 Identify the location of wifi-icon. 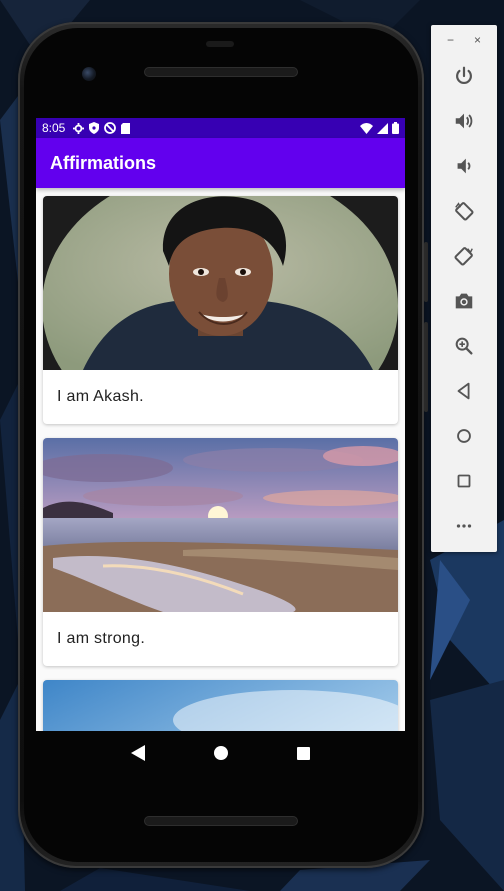
(366, 128).